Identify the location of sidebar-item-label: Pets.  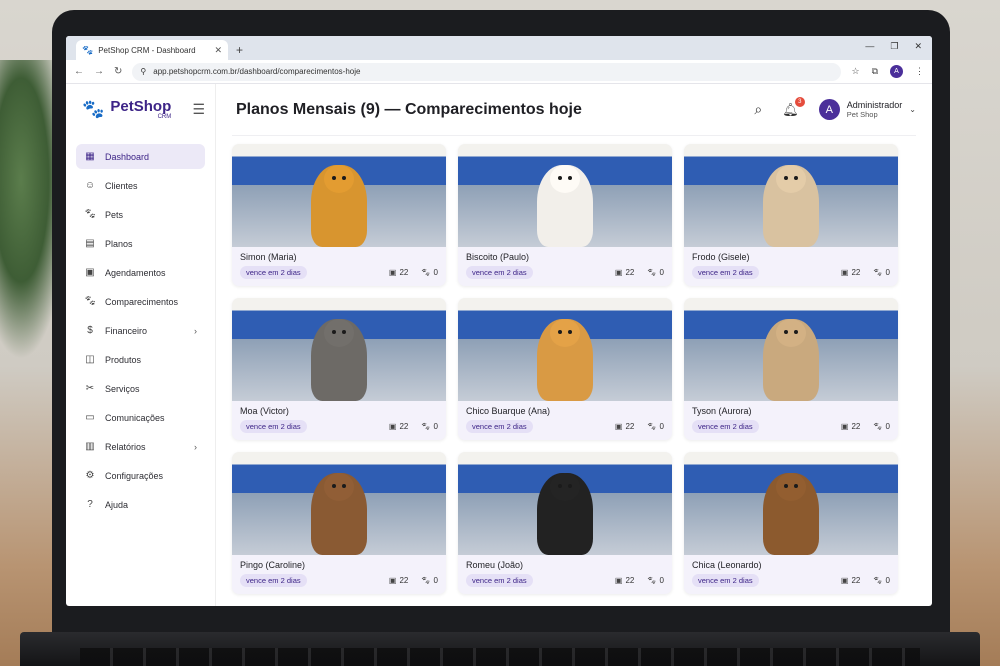
(114, 214).